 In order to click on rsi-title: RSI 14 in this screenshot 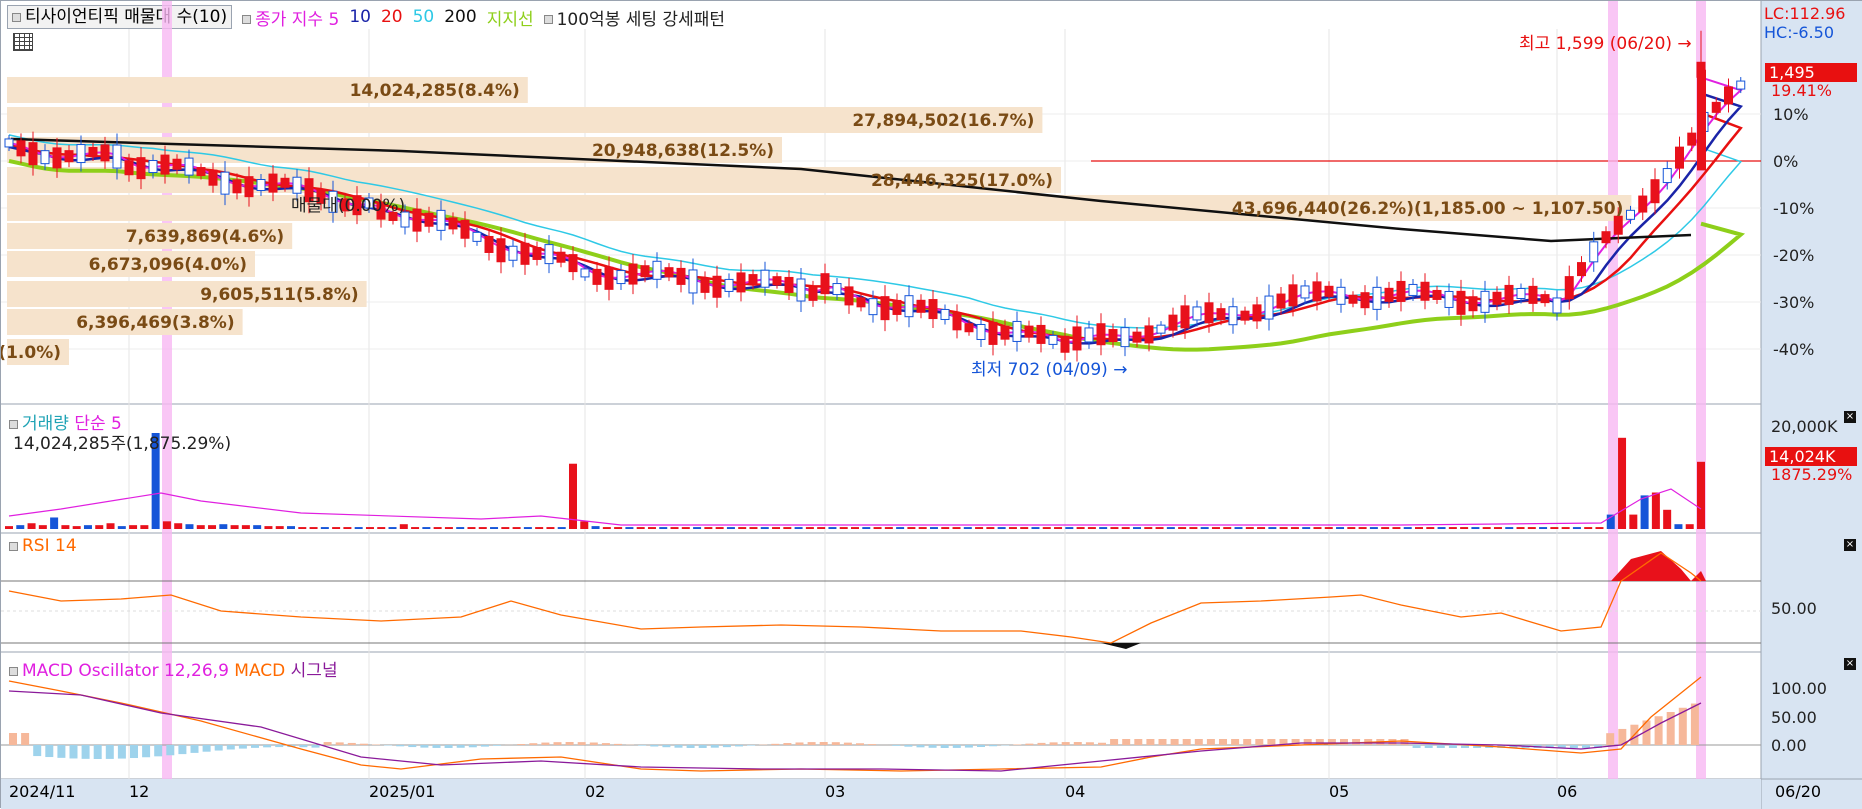, I will do `click(43, 546)`.